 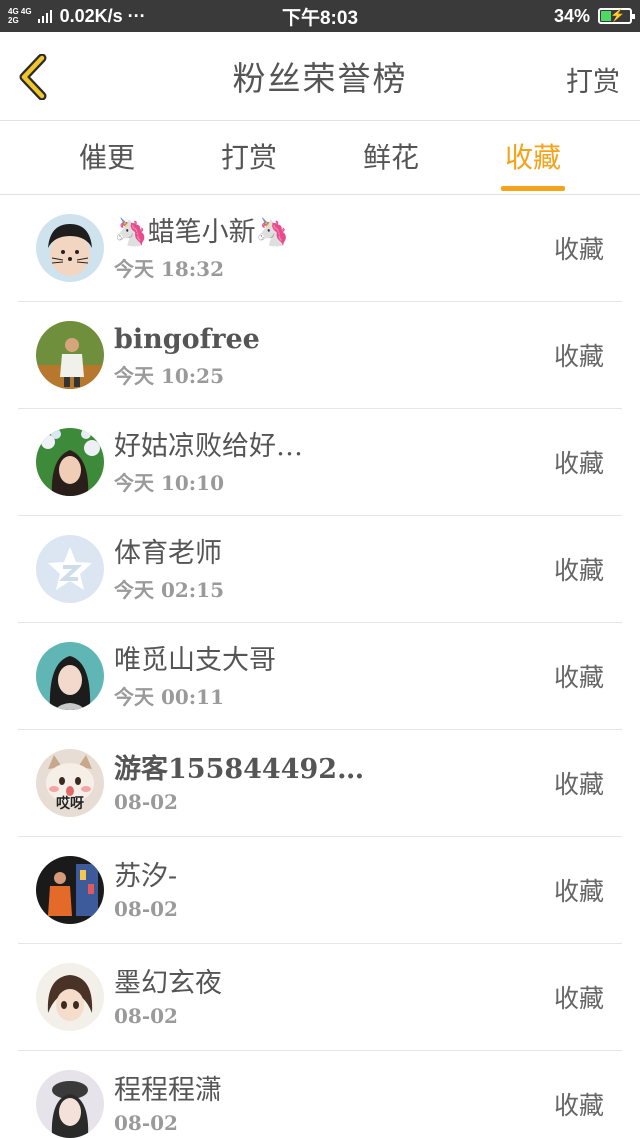 I want to click on network-type-top: 4G 4G, so click(x=20, y=11).